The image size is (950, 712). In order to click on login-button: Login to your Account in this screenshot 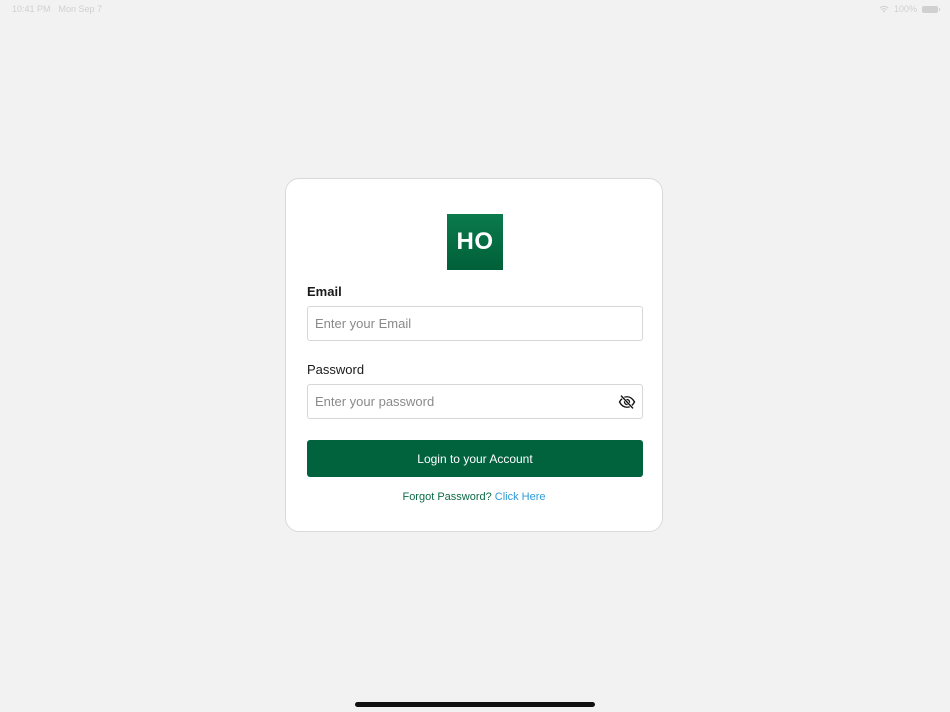, I will do `click(475, 458)`.